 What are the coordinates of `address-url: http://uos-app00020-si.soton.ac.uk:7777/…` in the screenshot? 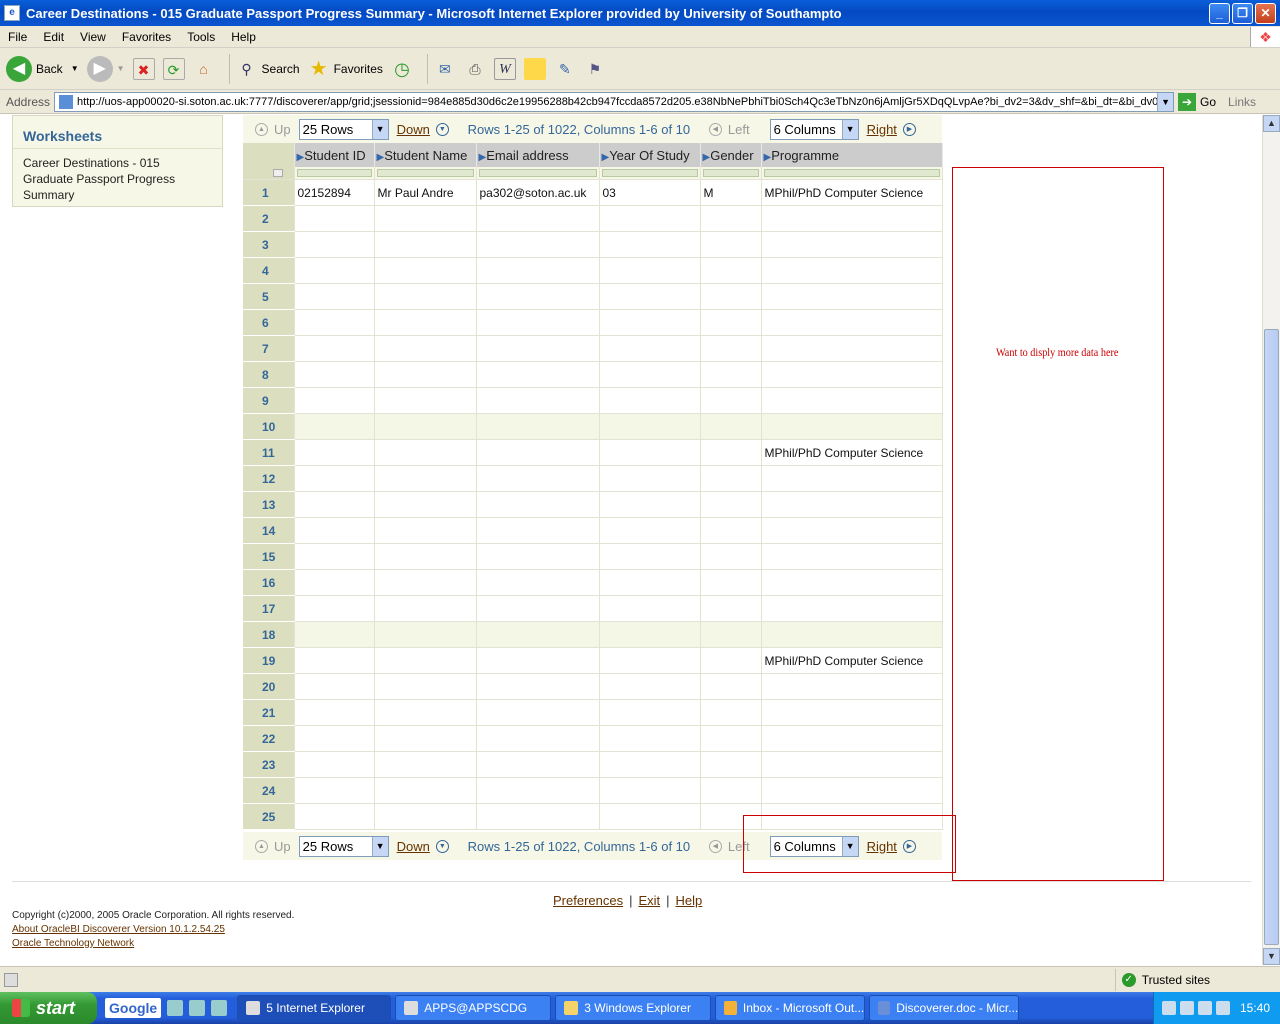 It's located at (617, 102).